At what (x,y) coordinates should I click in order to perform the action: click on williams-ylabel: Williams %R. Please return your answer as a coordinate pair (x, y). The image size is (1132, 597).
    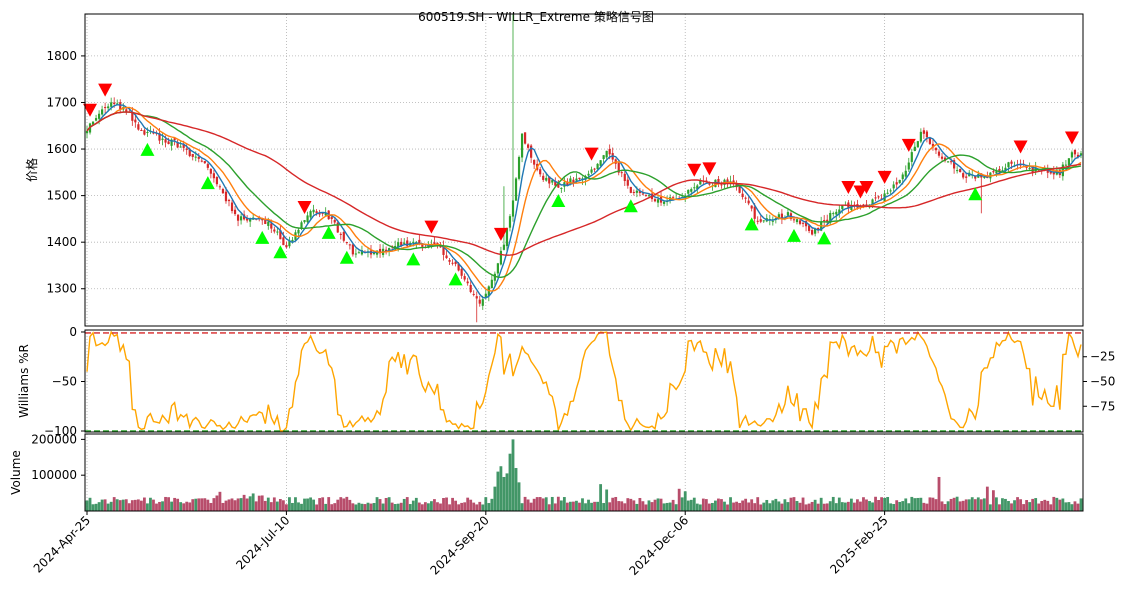
    Looking at the image, I should click on (24, 381).